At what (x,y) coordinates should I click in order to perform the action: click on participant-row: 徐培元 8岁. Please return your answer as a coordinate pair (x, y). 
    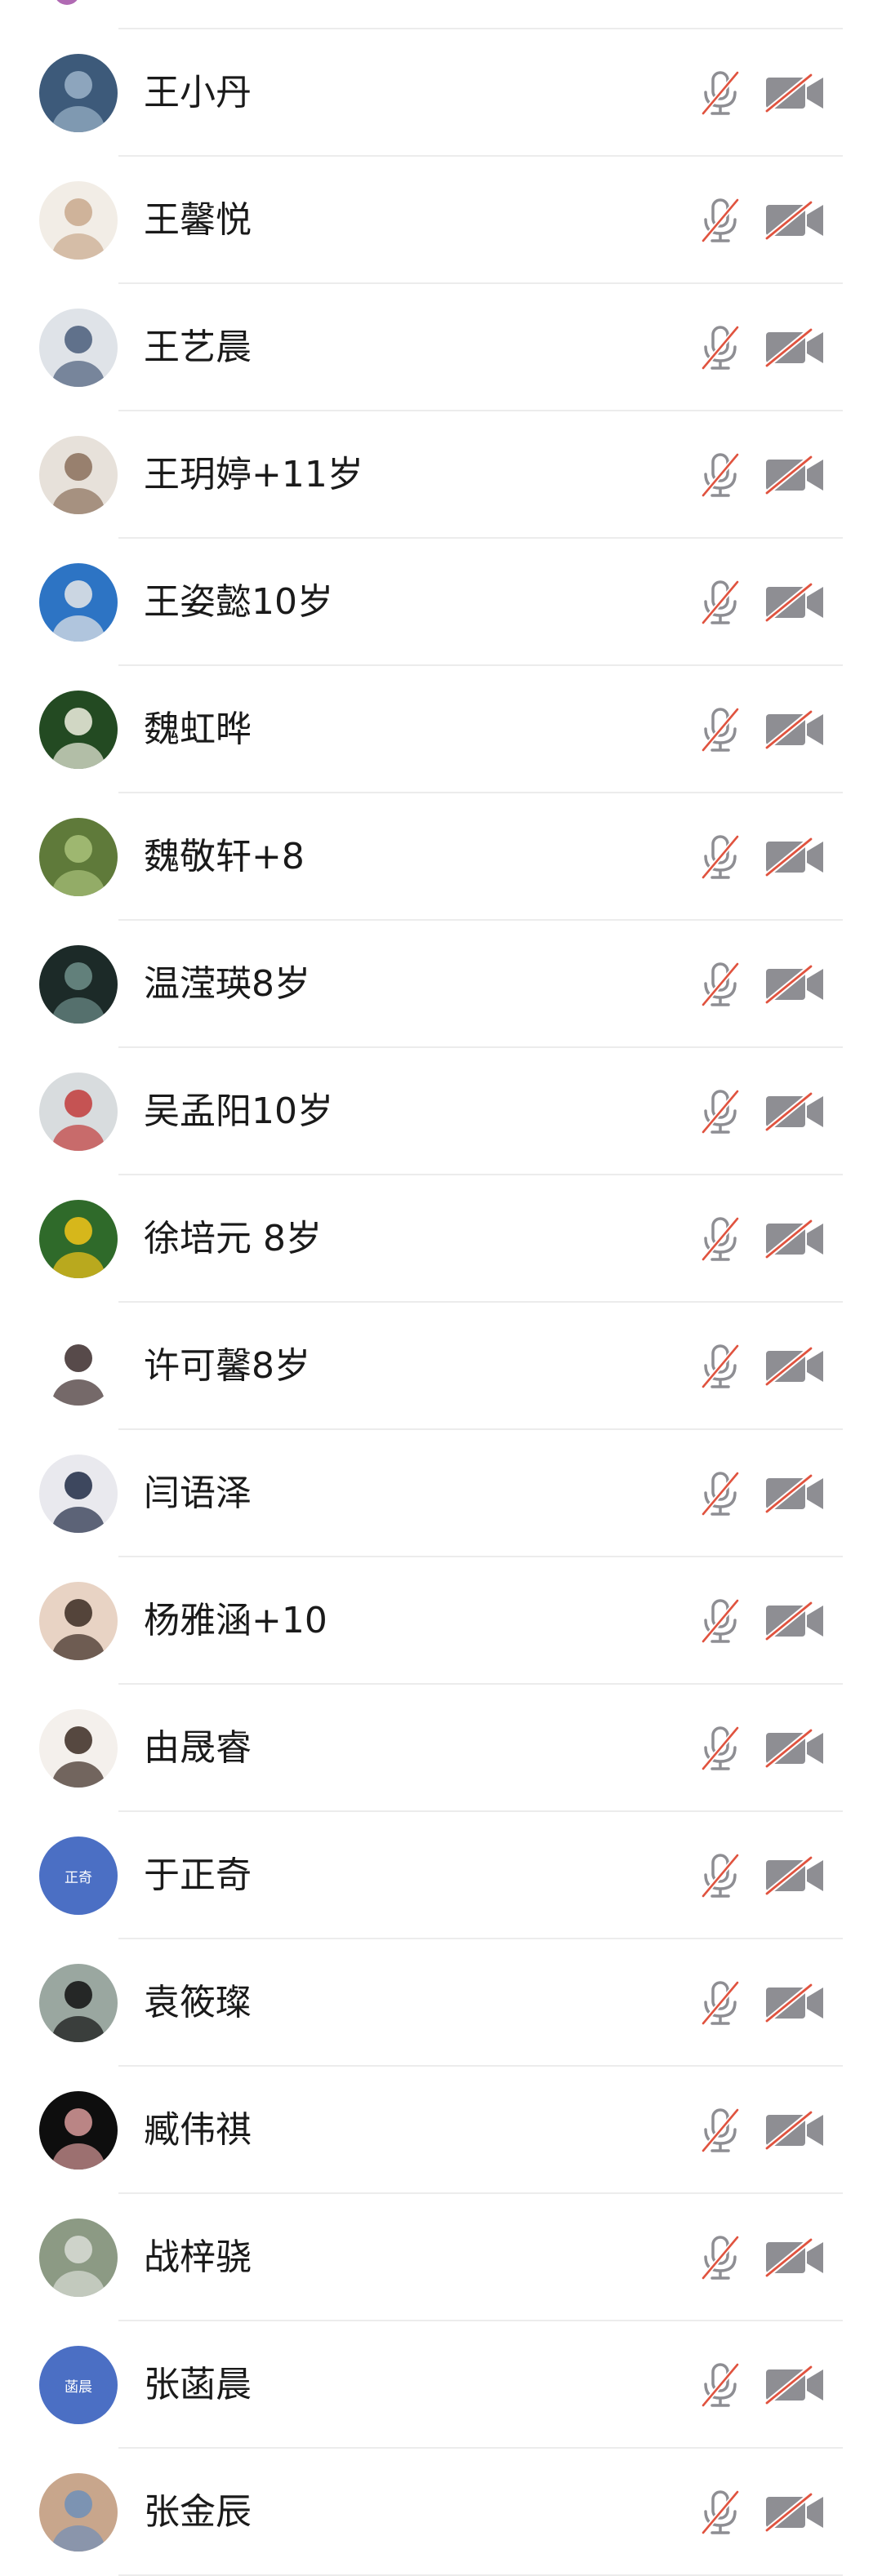
    Looking at the image, I should click on (441, 1239).